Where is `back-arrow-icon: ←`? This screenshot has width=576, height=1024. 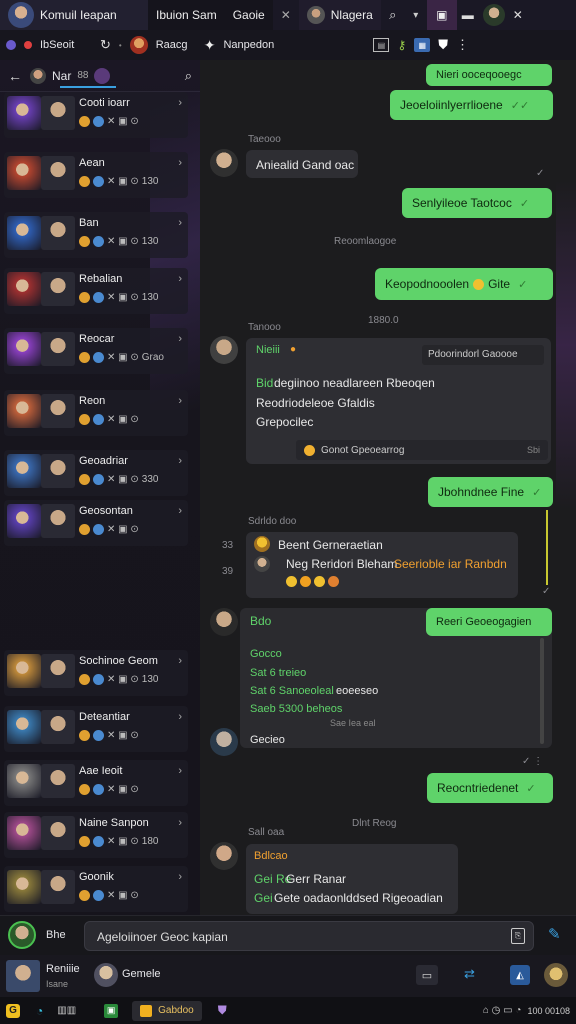 back-arrow-icon: ← is located at coordinates (15, 76).